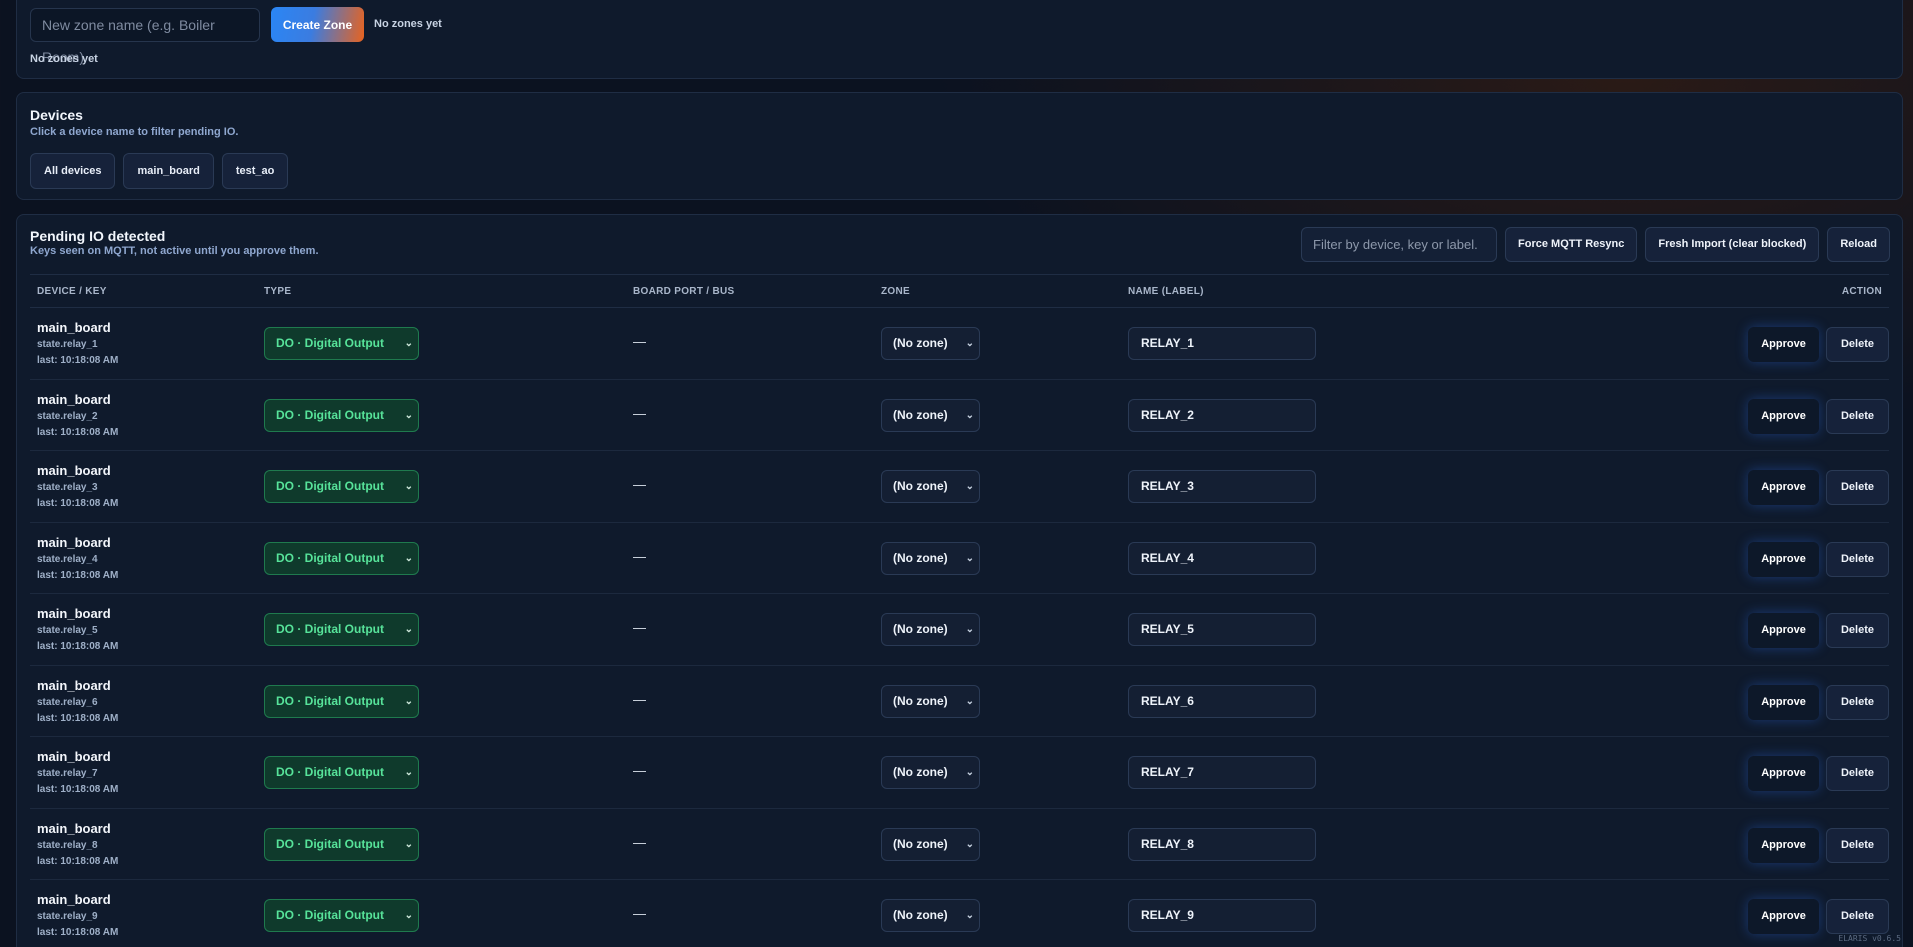  Describe the element at coordinates (1222, 486) in the screenshot. I see `label-input: RELAY_3` at that location.